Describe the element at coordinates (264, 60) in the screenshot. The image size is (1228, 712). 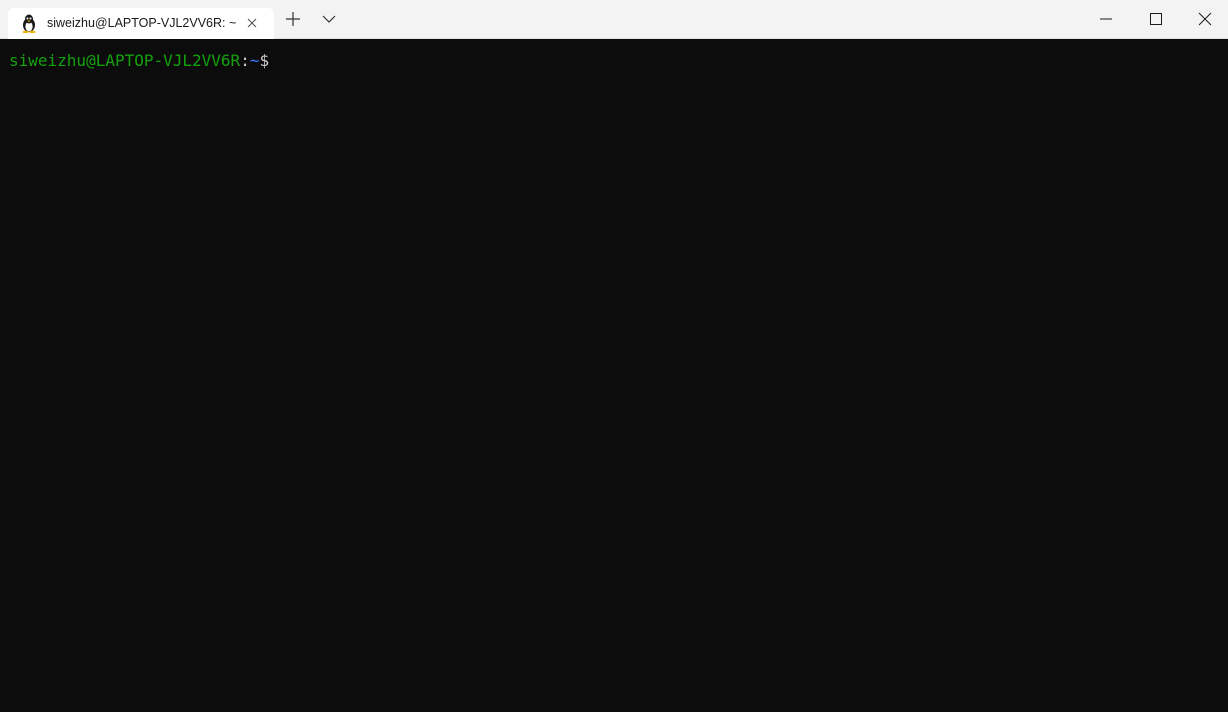
I see `prompt-symbol: $` at that location.